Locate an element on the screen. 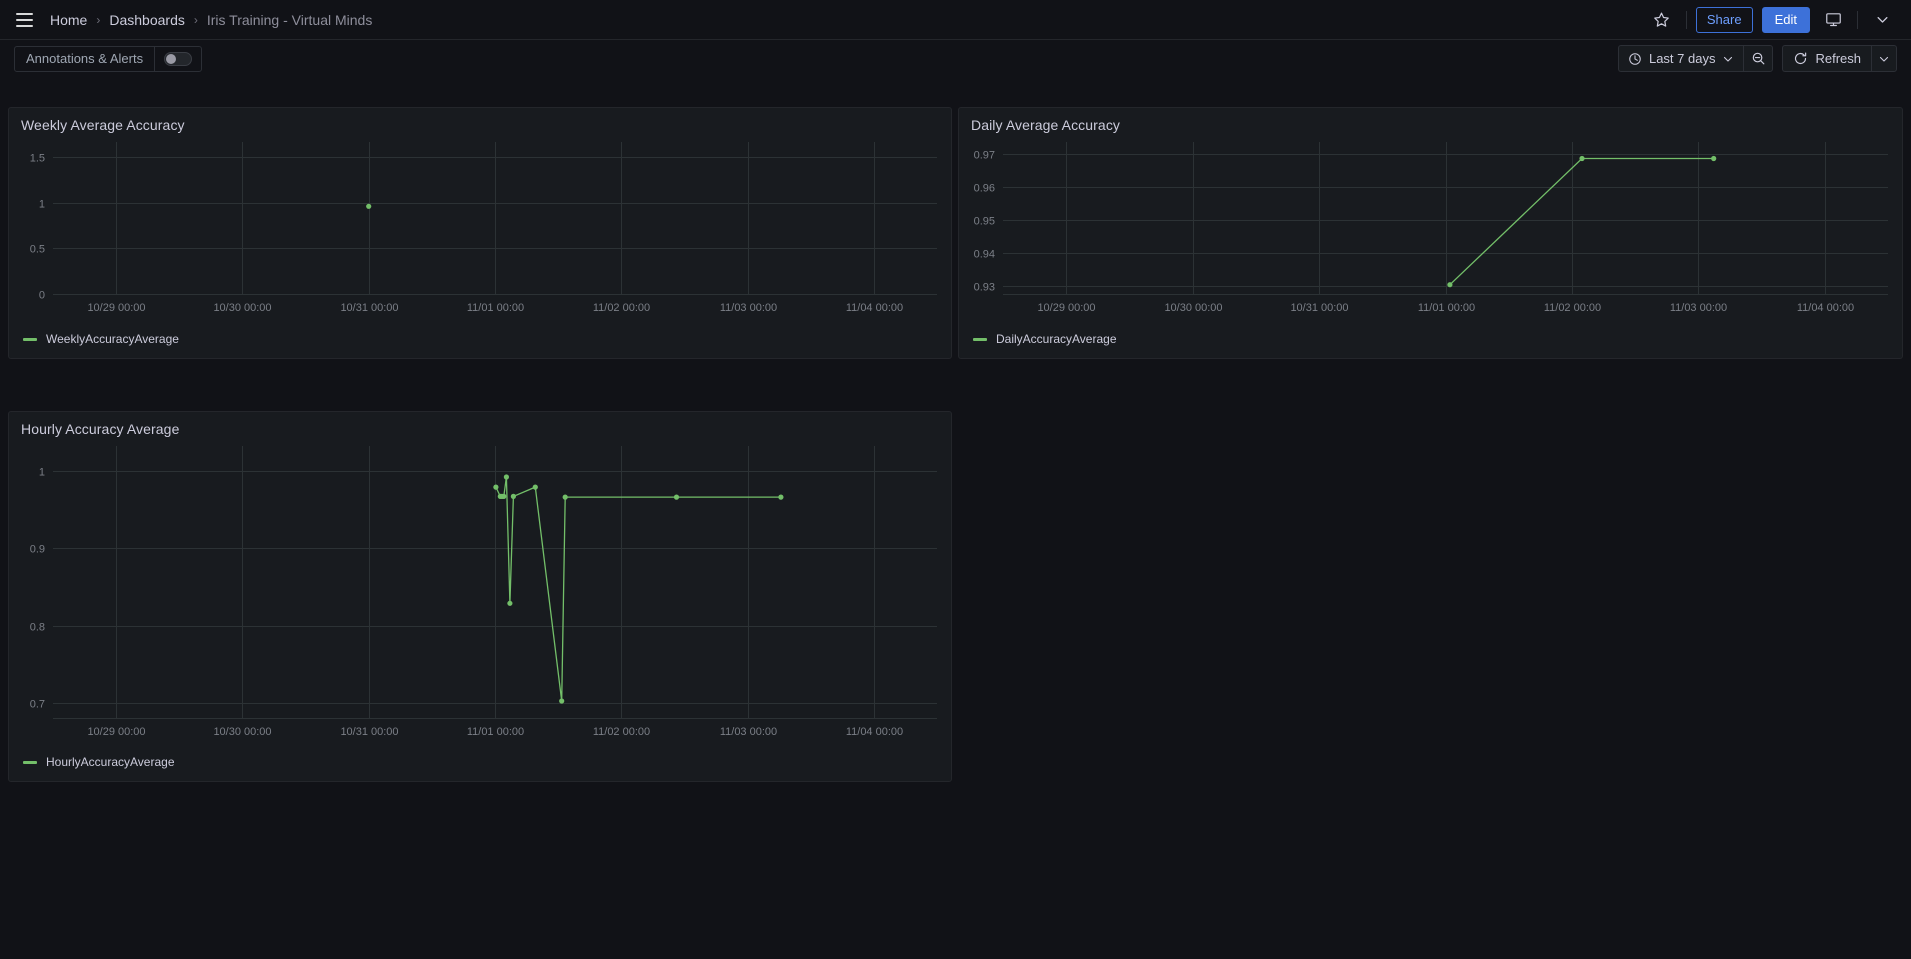  svg-text: 0.93 is located at coordinates (984, 288).